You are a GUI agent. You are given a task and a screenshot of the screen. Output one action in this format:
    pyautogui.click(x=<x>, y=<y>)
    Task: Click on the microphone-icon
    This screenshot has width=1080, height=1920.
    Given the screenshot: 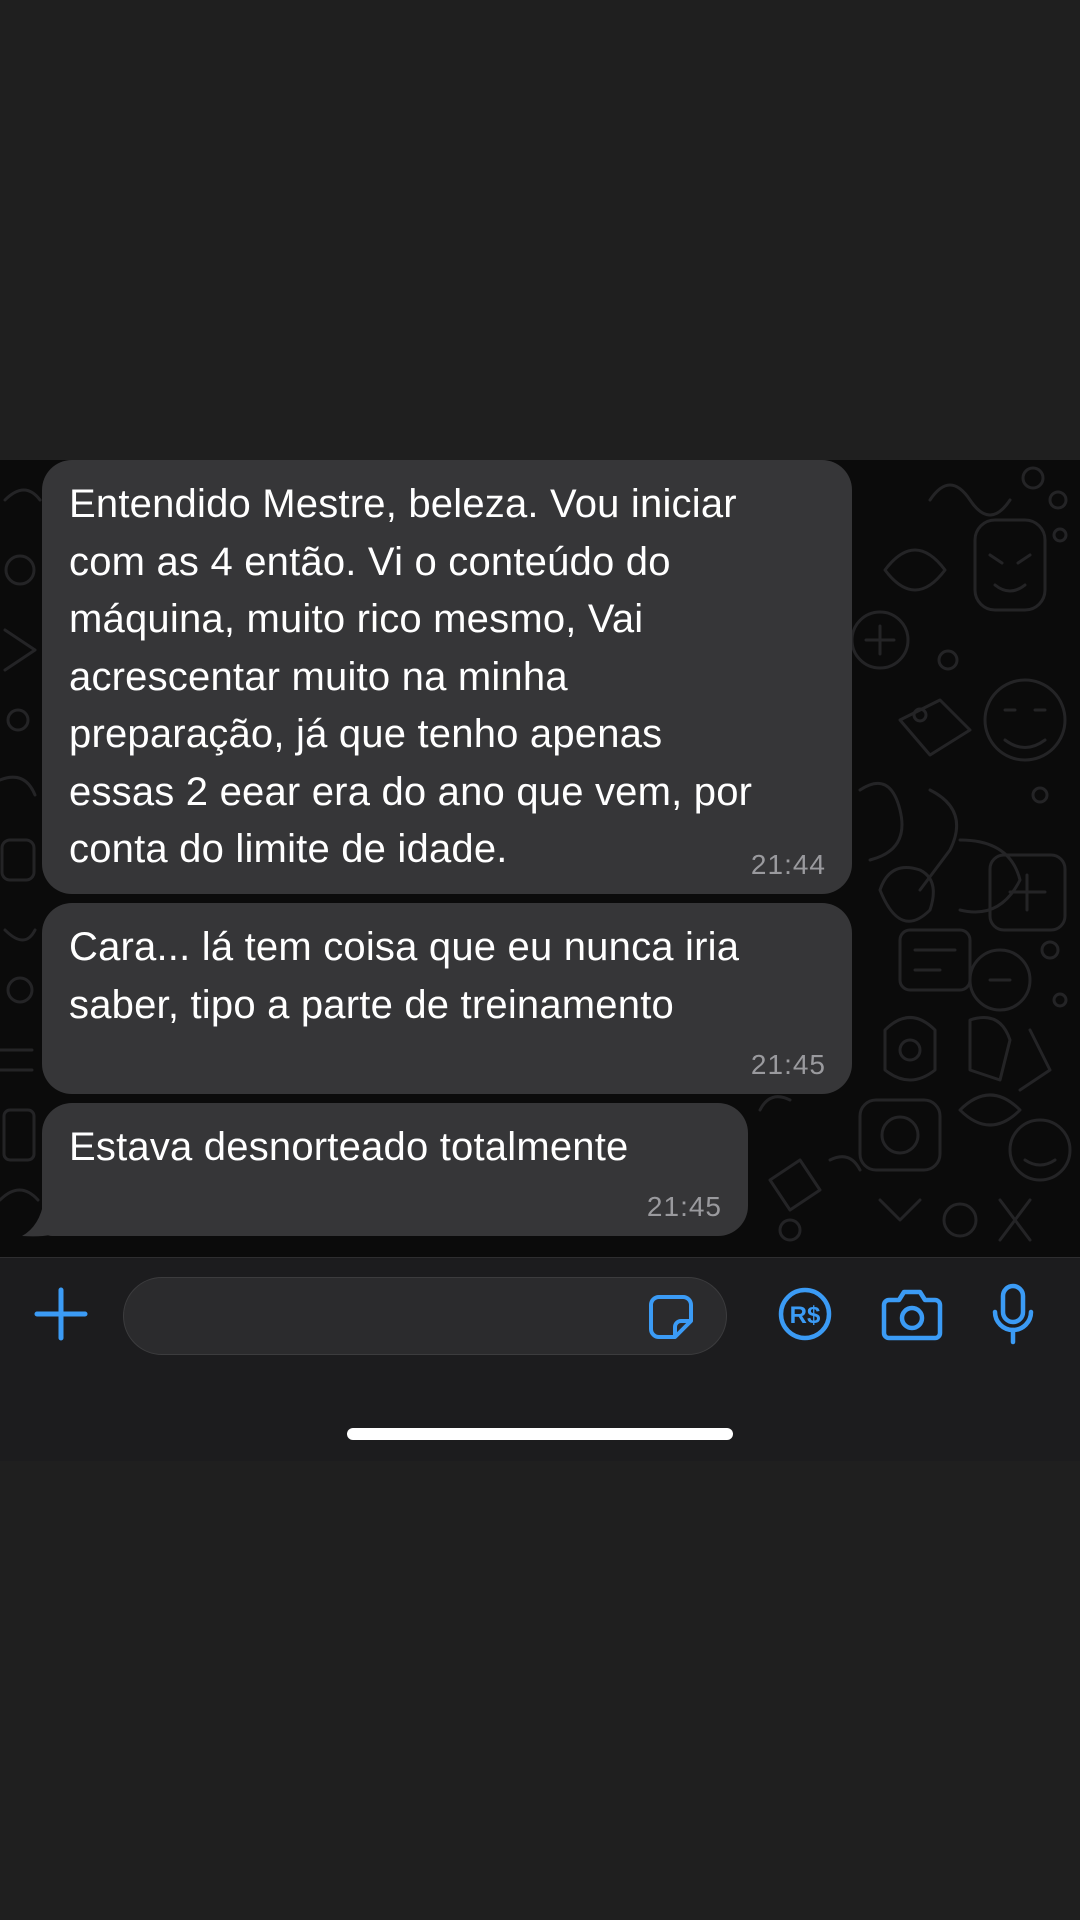 What is the action you would take?
    pyautogui.click(x=1013, y=1314)
    